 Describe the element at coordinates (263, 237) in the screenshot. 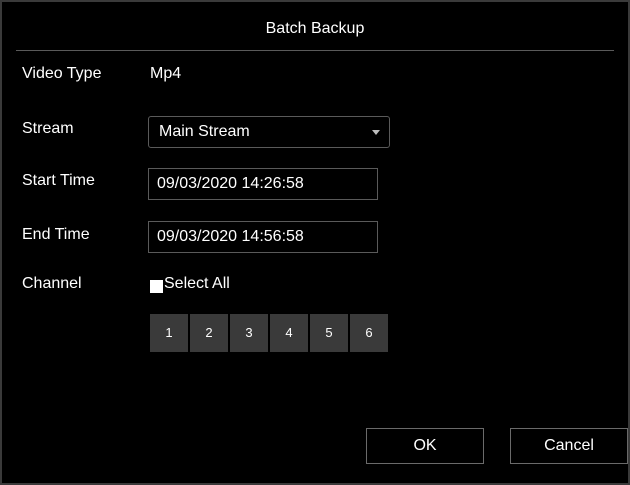

I see `end-time-field` at that location.